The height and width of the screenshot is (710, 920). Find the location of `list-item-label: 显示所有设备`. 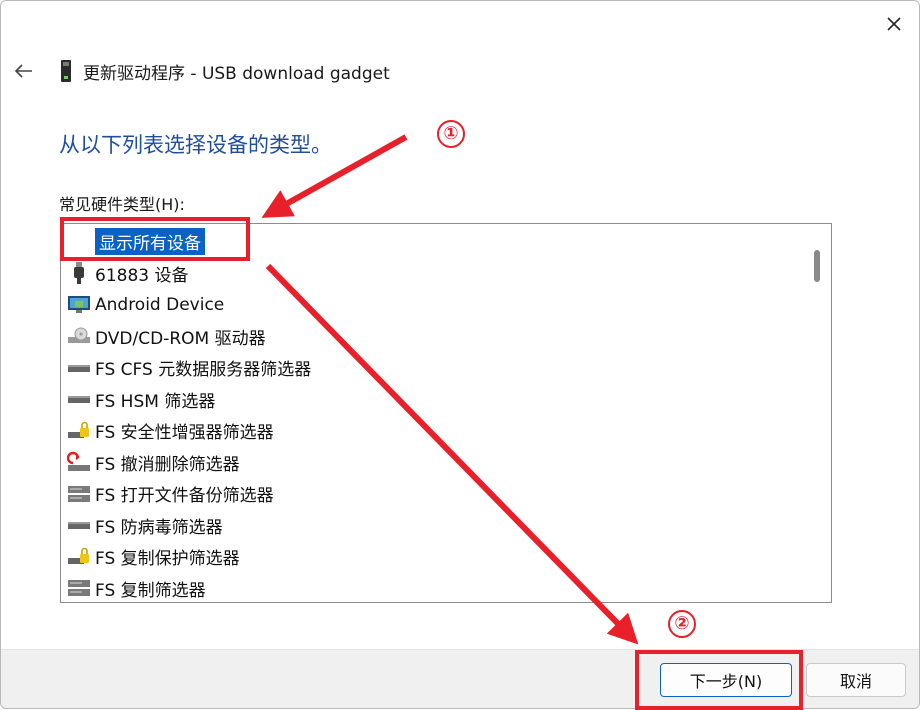

list-item-label: 显示所有设备 is located at coordinates (150, 242).